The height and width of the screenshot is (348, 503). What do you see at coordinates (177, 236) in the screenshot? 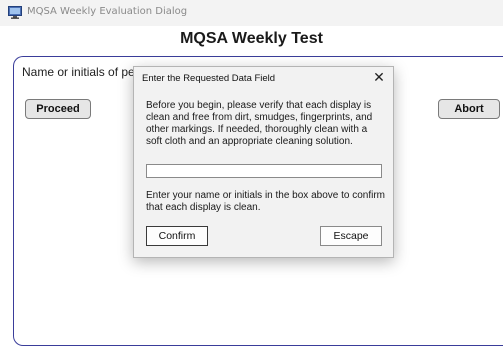
I see `confirm-button: Confirm` at bounding box center [177, 236].